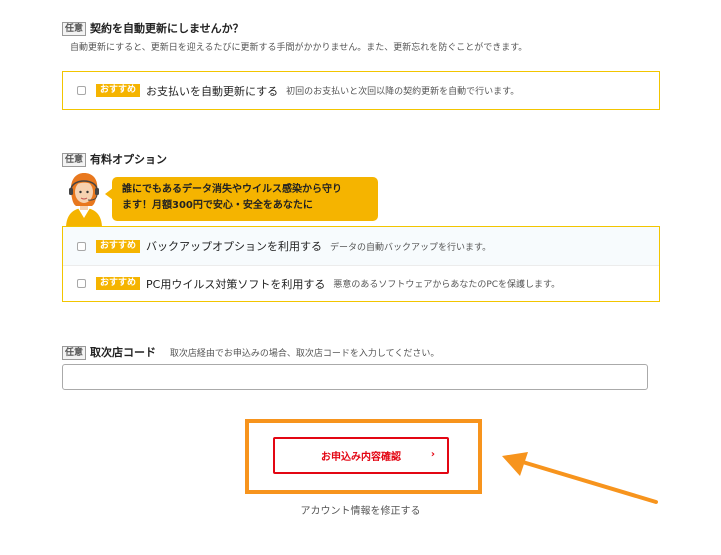 Image resolution: width=721 pixels, height=555 pixels. Describe the element at coordinates (129, 159) in the screenshot. I see `paid-options-title: 有料オプション` at that location.